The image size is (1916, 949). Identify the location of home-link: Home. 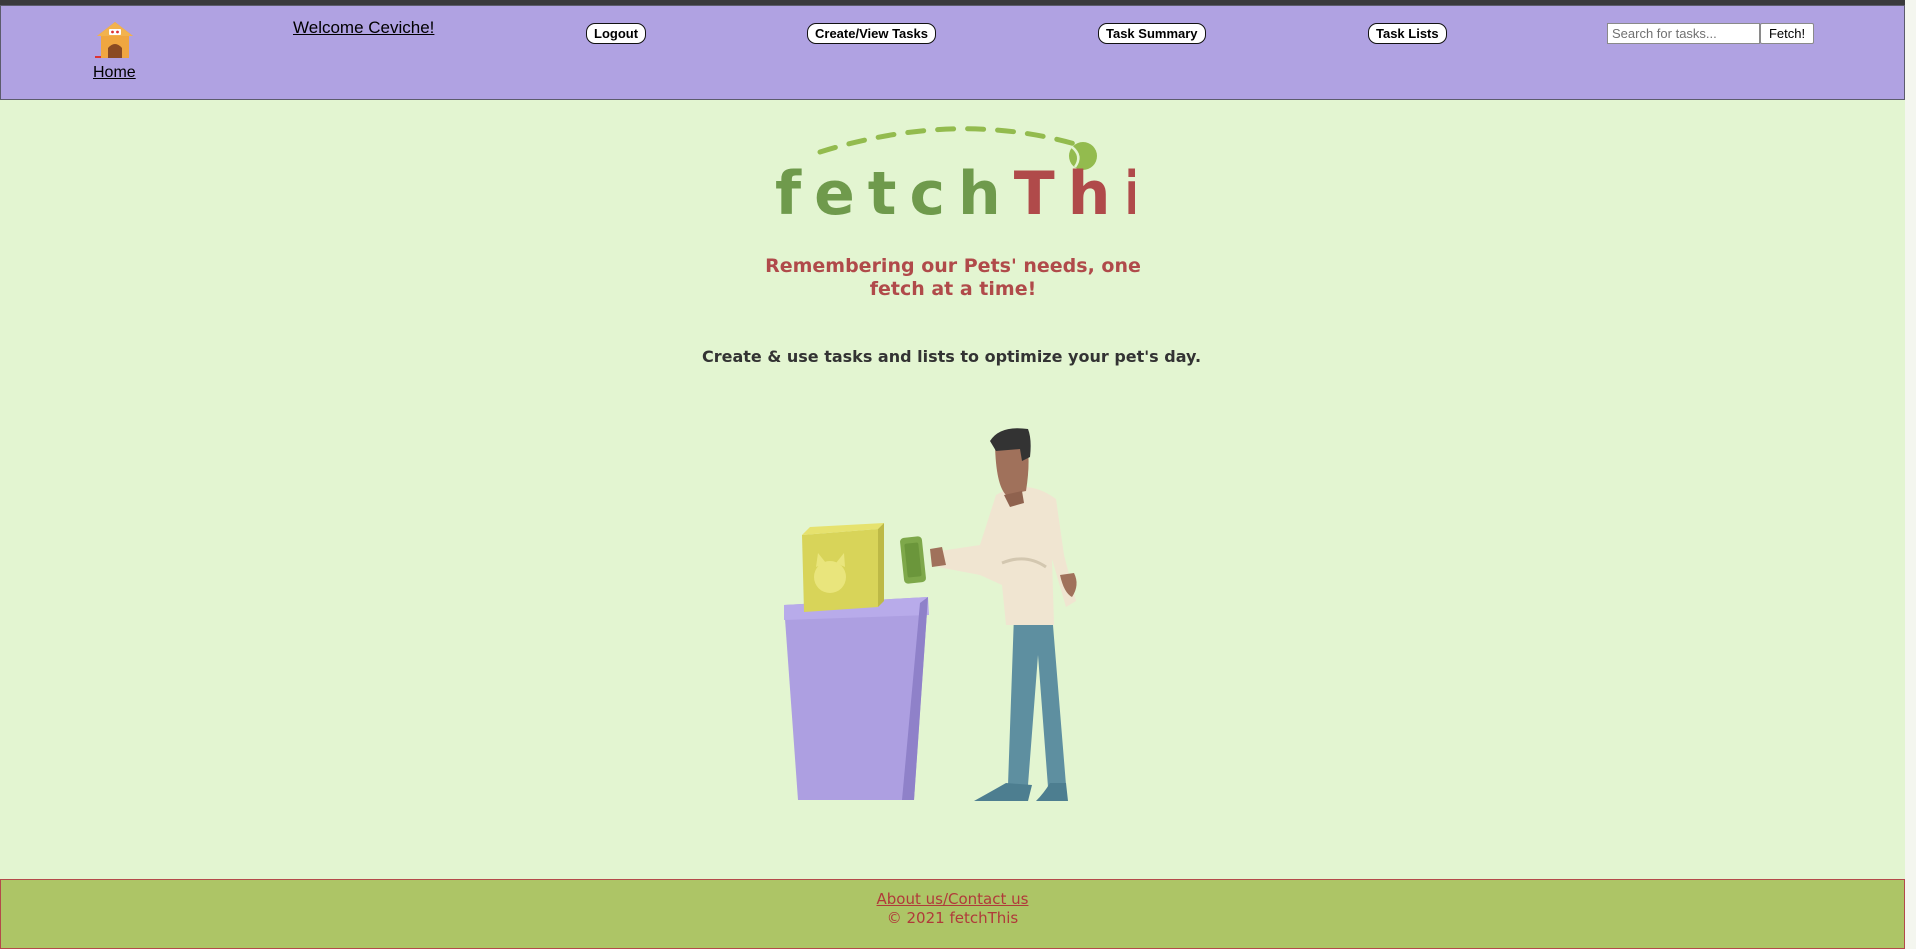
(118, 51).